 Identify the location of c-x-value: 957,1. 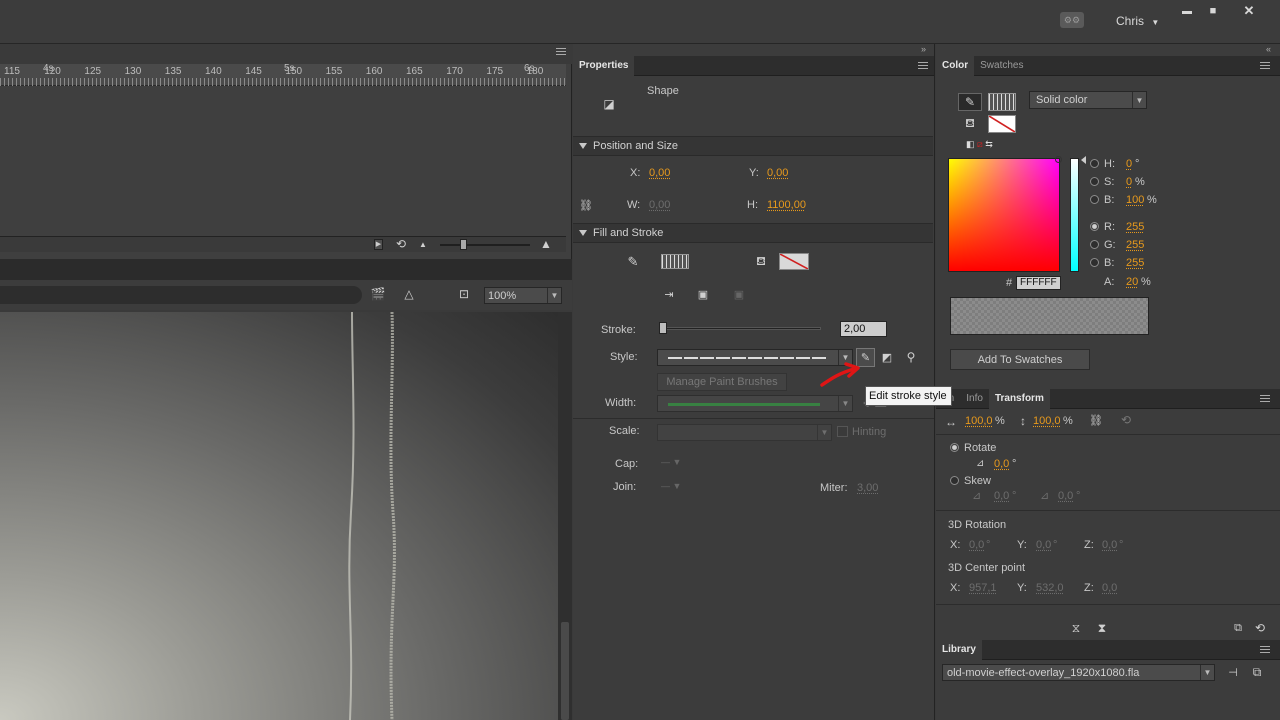
(983, 588).